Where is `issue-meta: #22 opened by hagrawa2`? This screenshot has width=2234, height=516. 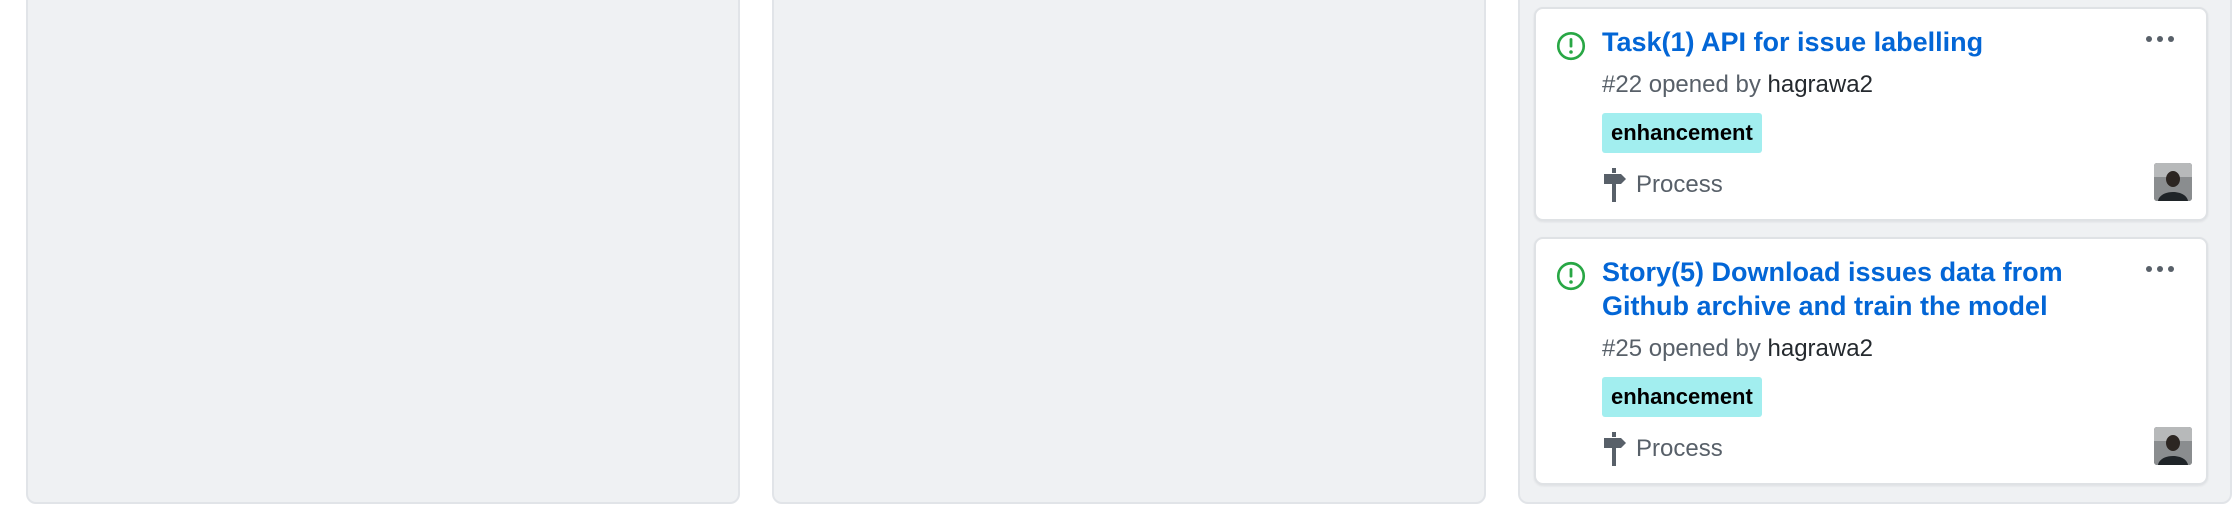
issue-meta: #22 opened by hagrawa2 is located at coordinates (1737, 85).